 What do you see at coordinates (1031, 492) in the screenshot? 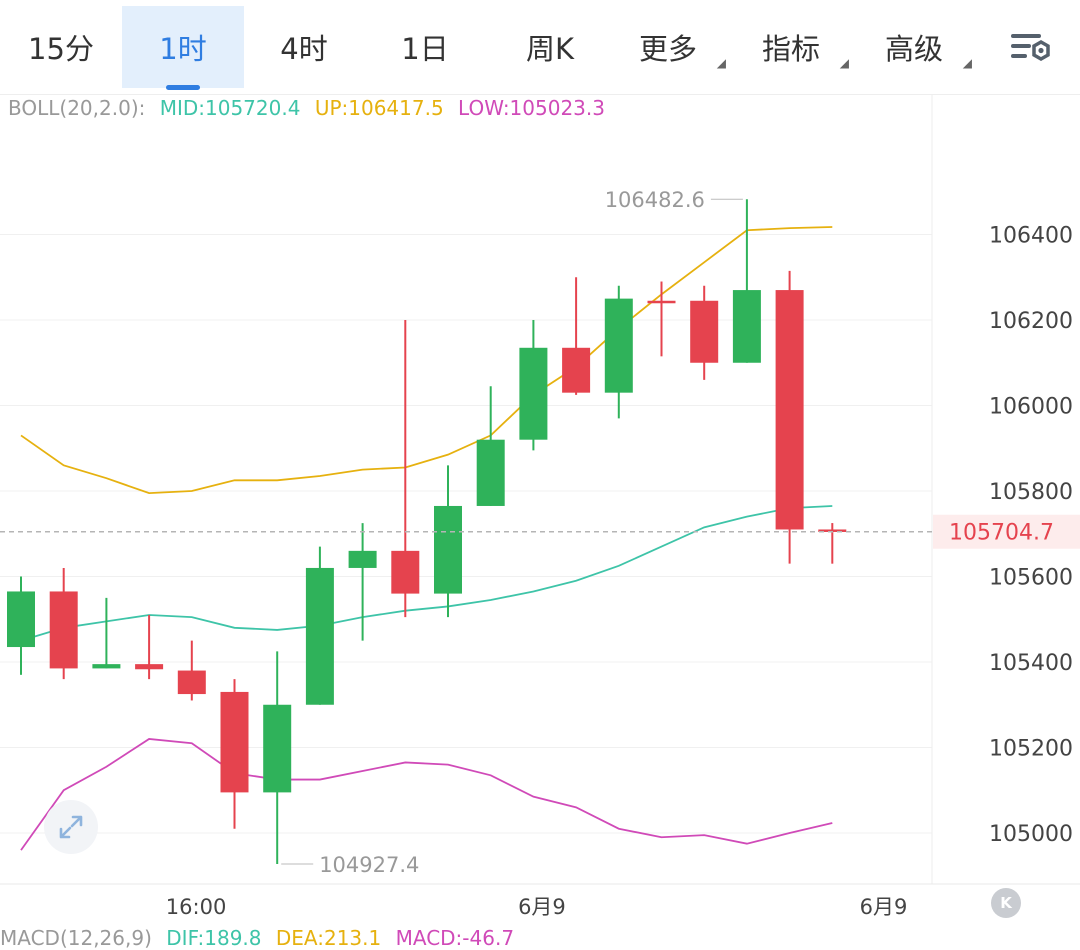
I see `y-tick-label: 105800` at bounding box center [1031, 492].